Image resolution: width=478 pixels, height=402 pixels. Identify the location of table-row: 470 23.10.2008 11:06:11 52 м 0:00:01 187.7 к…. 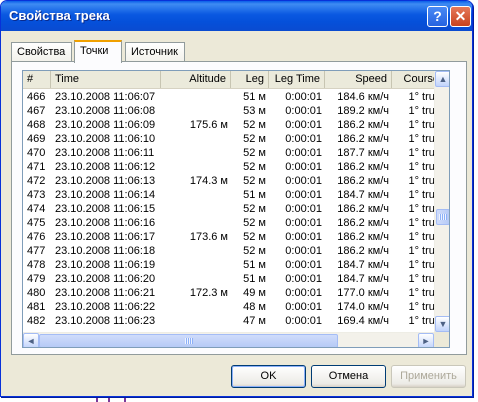
(236, 153).